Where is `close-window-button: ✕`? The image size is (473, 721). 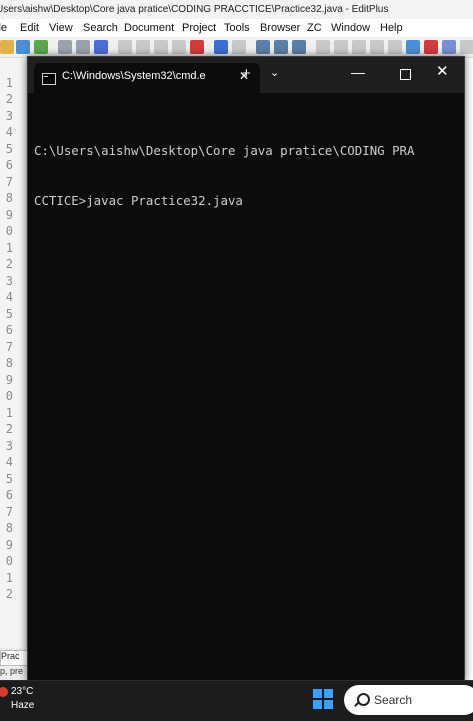
close-window-button: ✕ is located at coordinates (442, 71).